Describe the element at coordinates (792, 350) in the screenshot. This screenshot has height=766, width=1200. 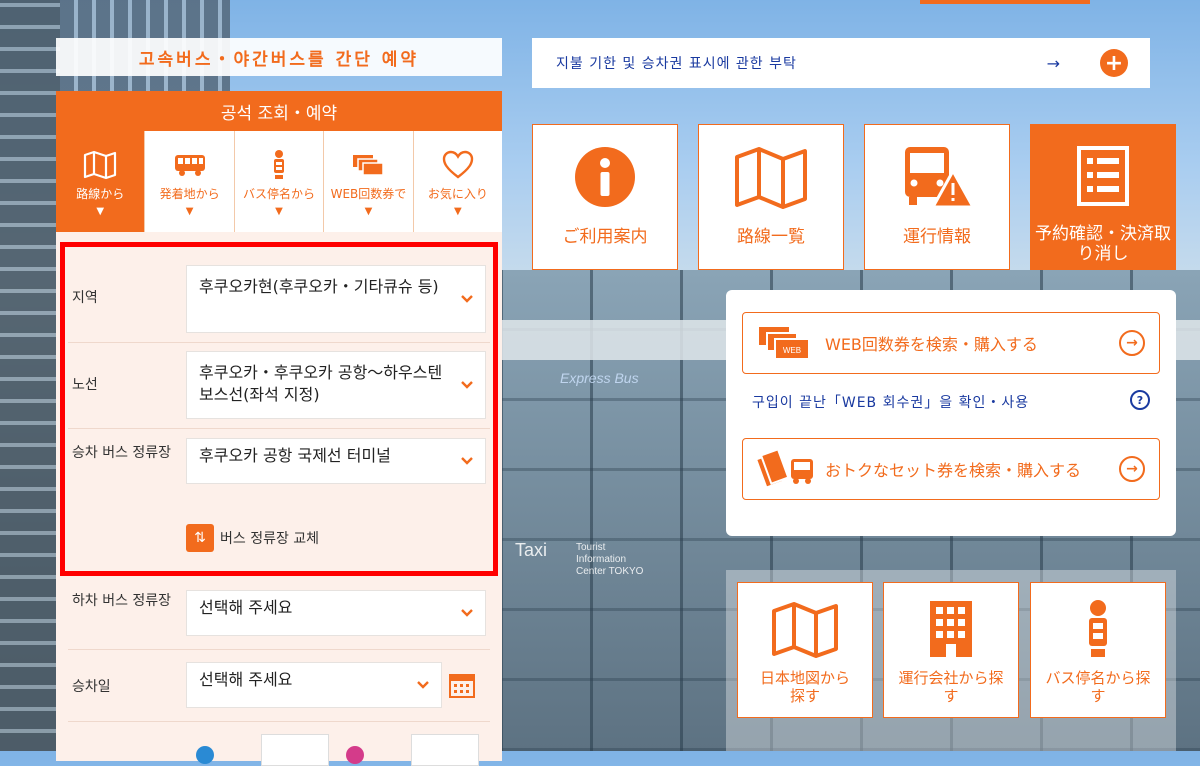
I see `svg-text: WEB` at that location.